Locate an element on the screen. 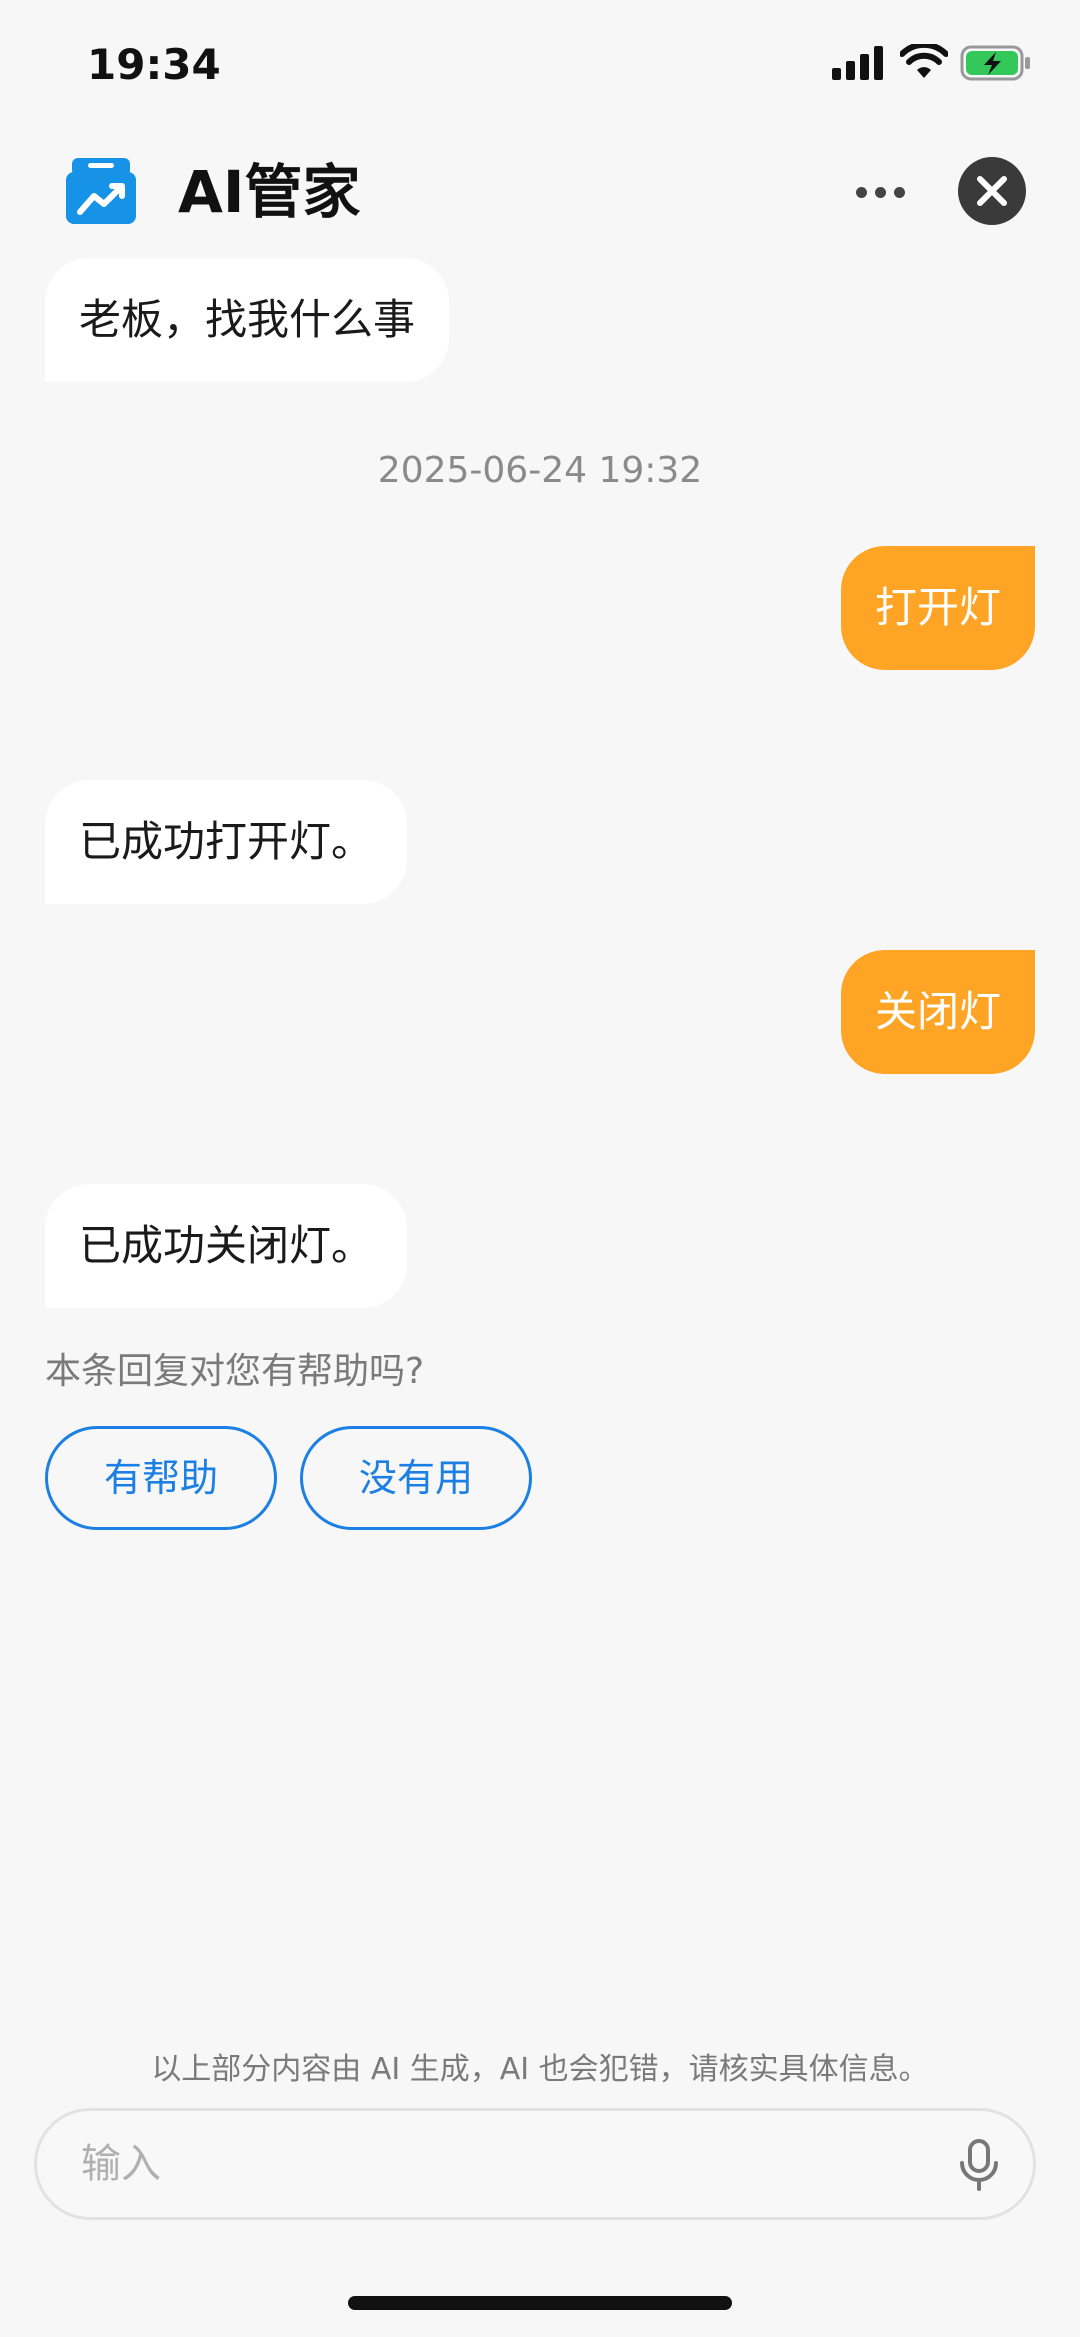 This screenshot has width=1080, height=2337. ai-message-bubble: 已成功打开灯。 is located at coordinates (226, 842).